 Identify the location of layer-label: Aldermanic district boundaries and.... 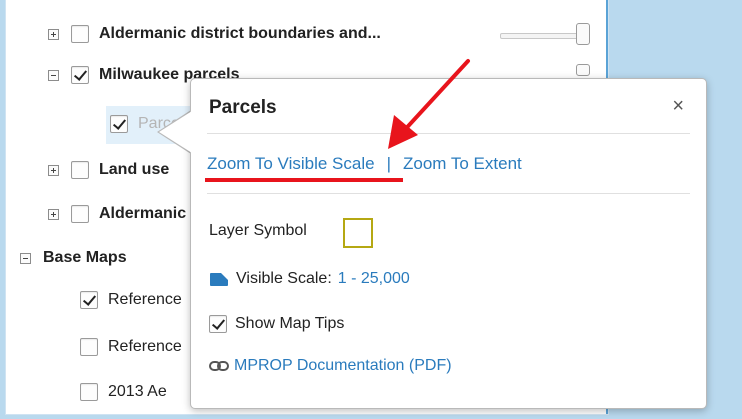
(240, 33).